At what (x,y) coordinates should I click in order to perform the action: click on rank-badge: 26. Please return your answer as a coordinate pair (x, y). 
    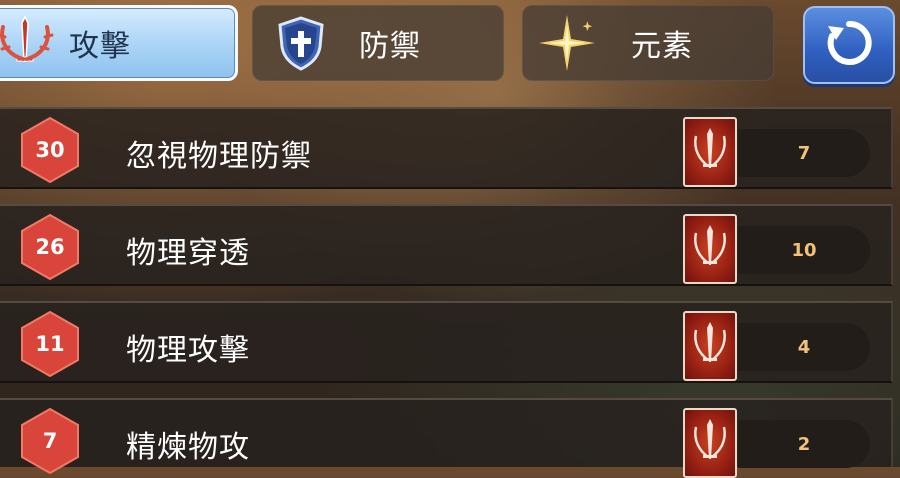
    Looking at the image, I should click on (50, 247).